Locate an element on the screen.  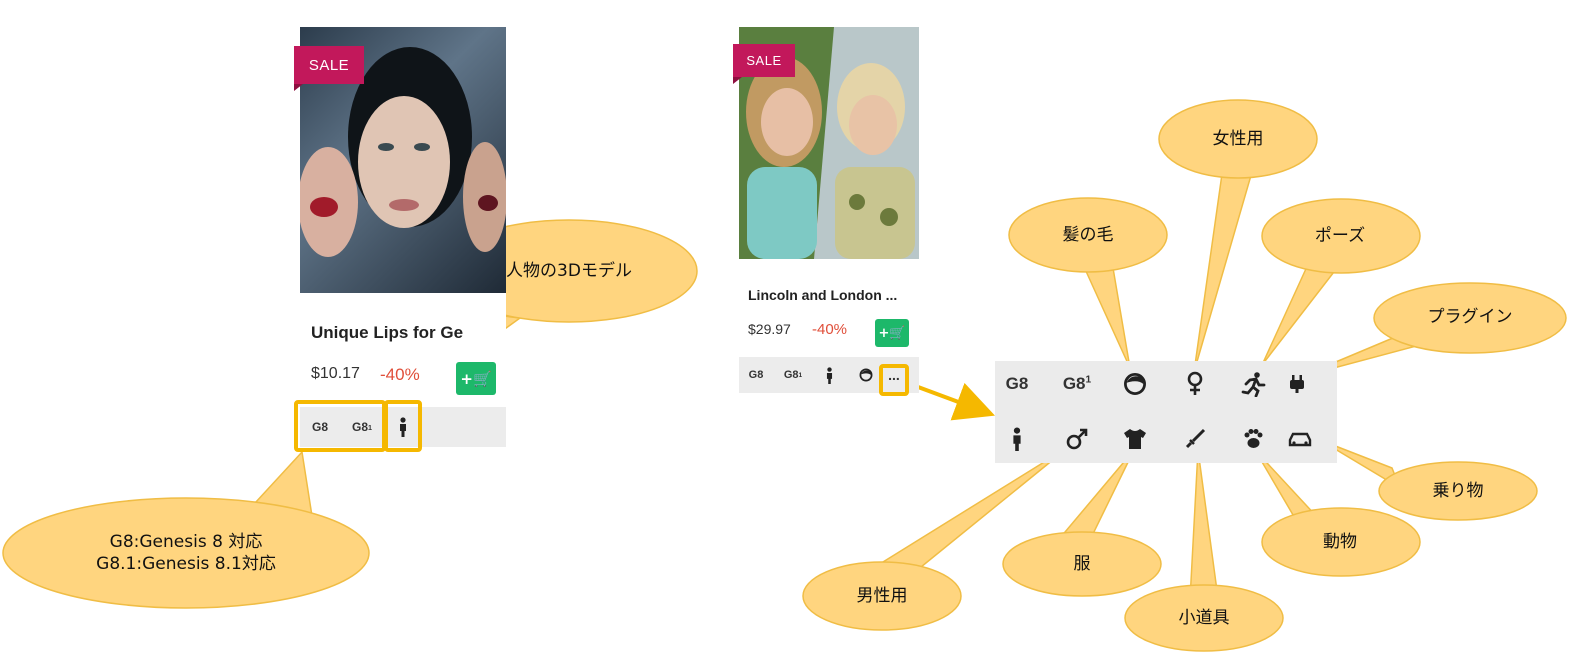
legend-g8: G8 is located at coordinates (1017, 383).